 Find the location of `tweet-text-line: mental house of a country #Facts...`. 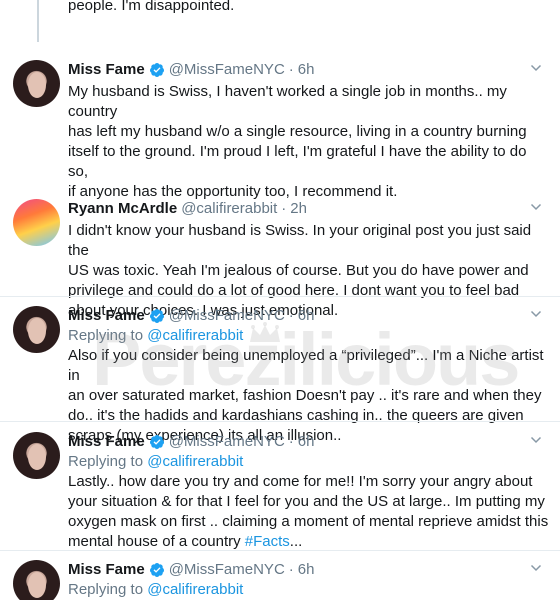

tweet-text-line: mental house of a country #Facts... is located at coordinates (309, 542).